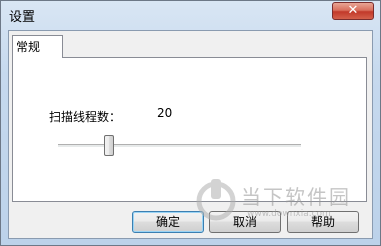  I want to click on scan-threads-label: 扫描线程数：, so click(85, 117).